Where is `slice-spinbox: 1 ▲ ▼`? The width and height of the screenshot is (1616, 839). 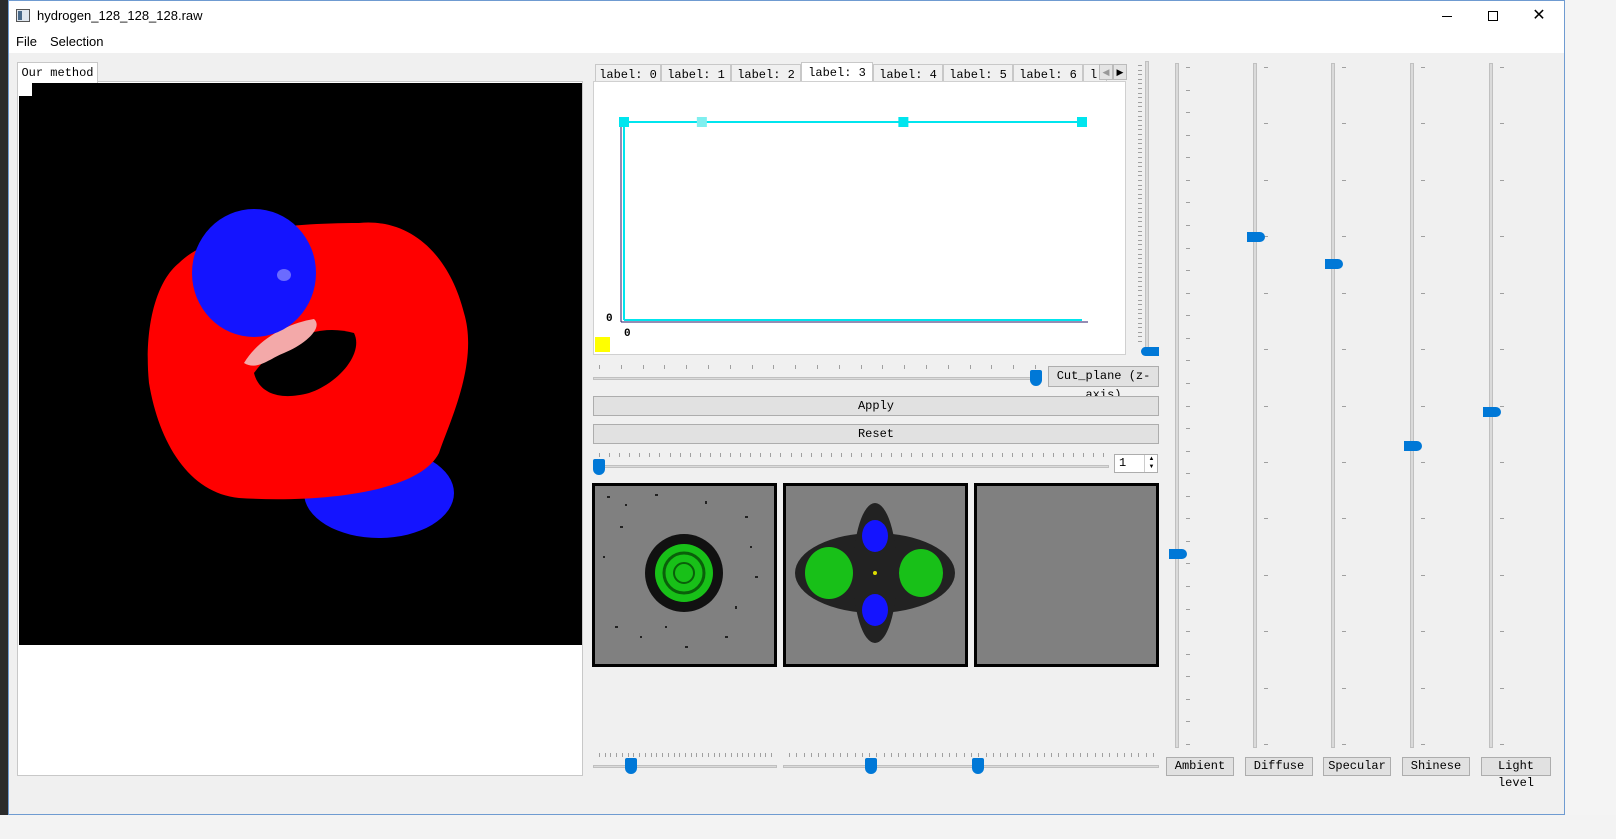
slice-spinbox: 1 ▲ ▼ is located at coordinates (1136, 463).